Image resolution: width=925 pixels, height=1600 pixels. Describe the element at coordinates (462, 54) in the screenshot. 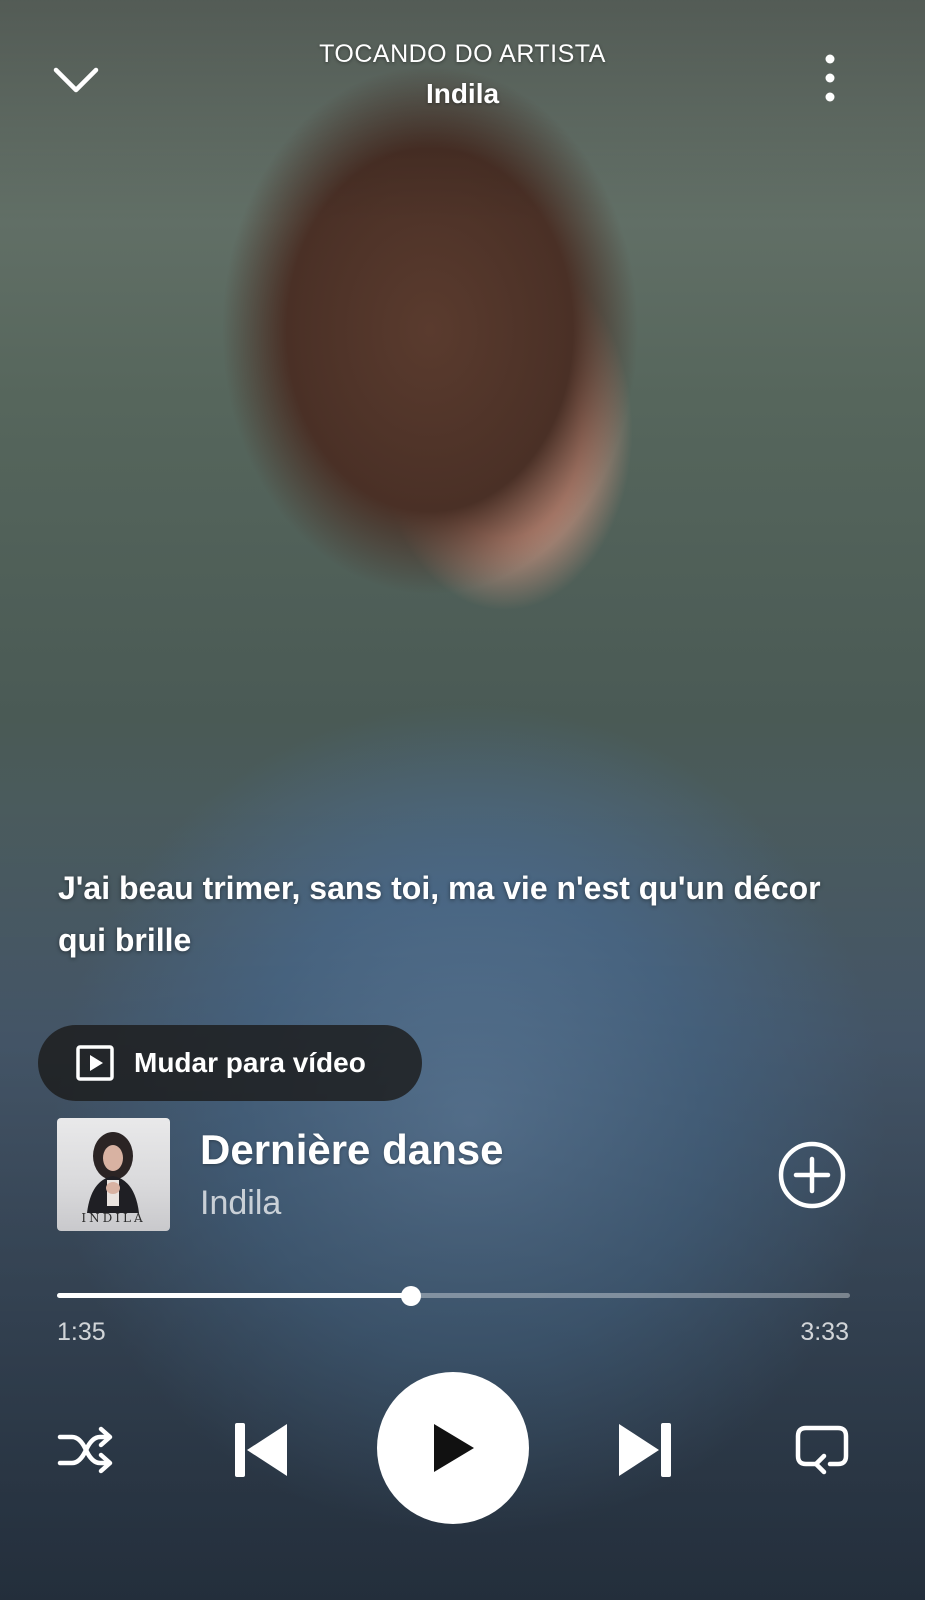

I see `context-label: TOCANDO DO ARTISTA` at that location.